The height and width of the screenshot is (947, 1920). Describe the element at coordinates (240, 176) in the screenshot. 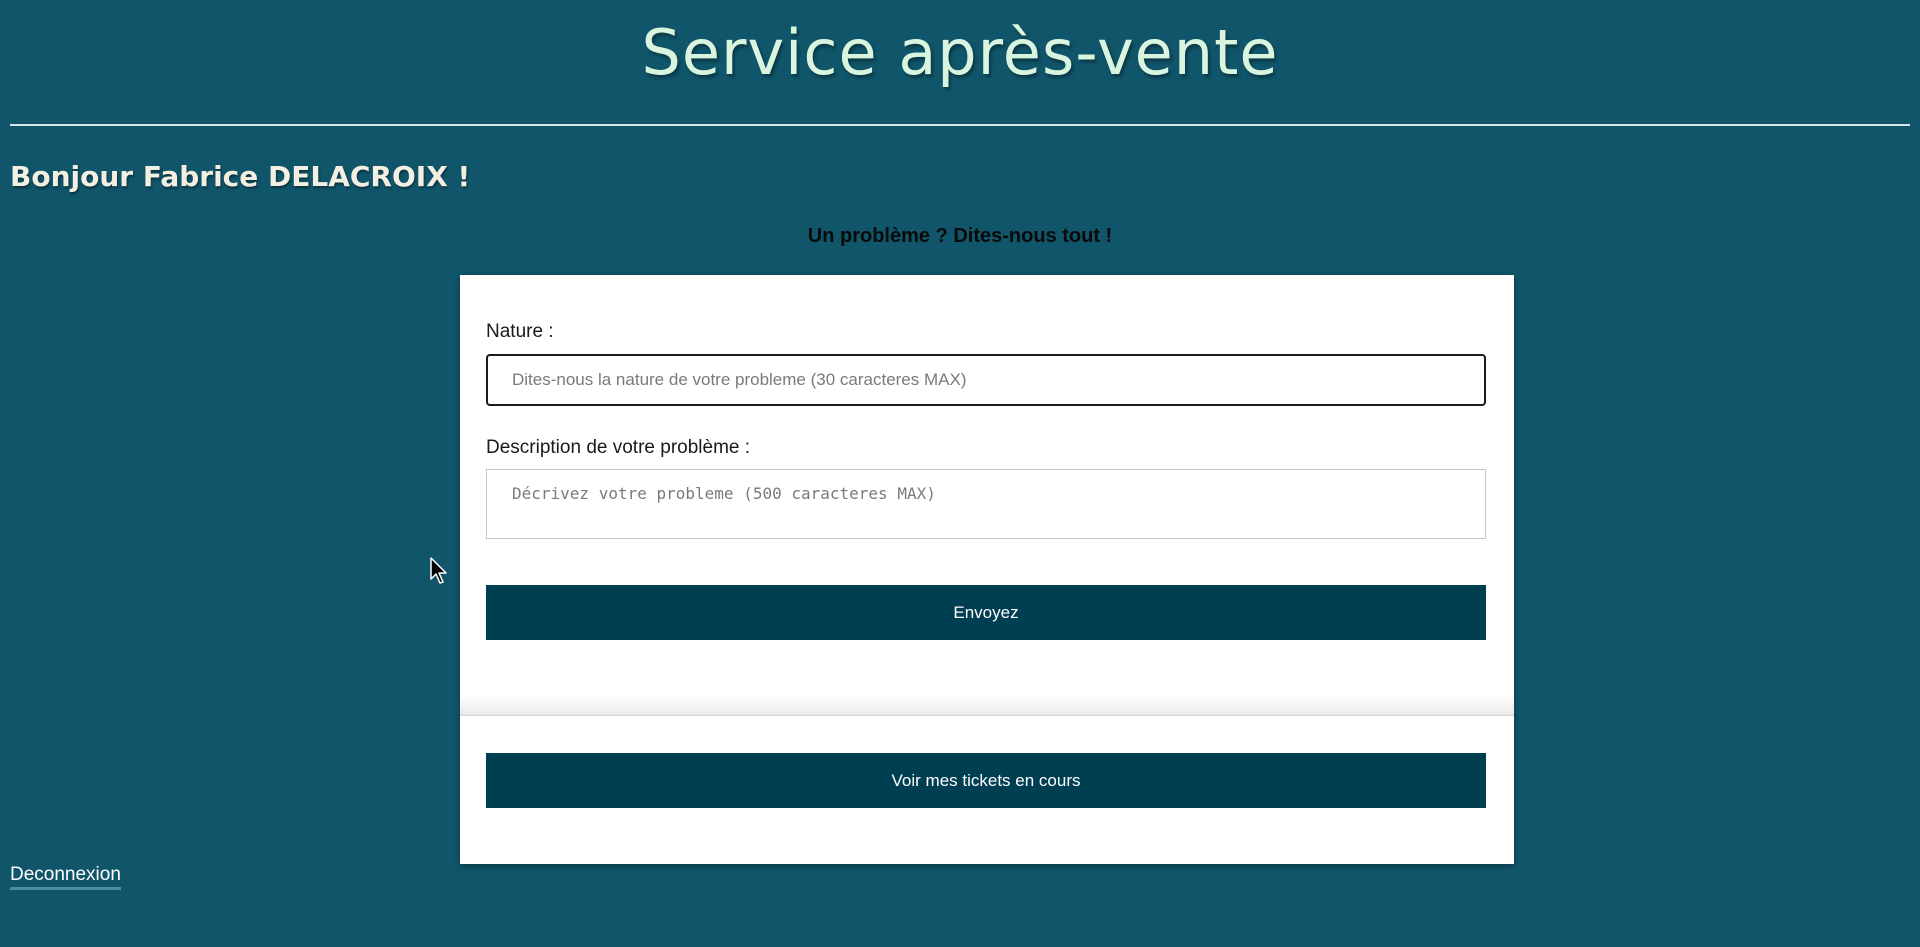

I see `user-greeting: Bonjour Fabrice DELACROIX !` at that location.